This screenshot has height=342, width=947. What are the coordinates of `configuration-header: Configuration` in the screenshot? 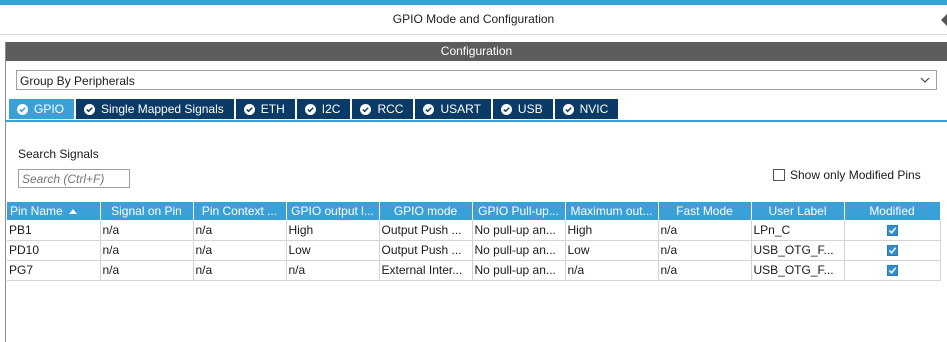 It's located at (476, 51).